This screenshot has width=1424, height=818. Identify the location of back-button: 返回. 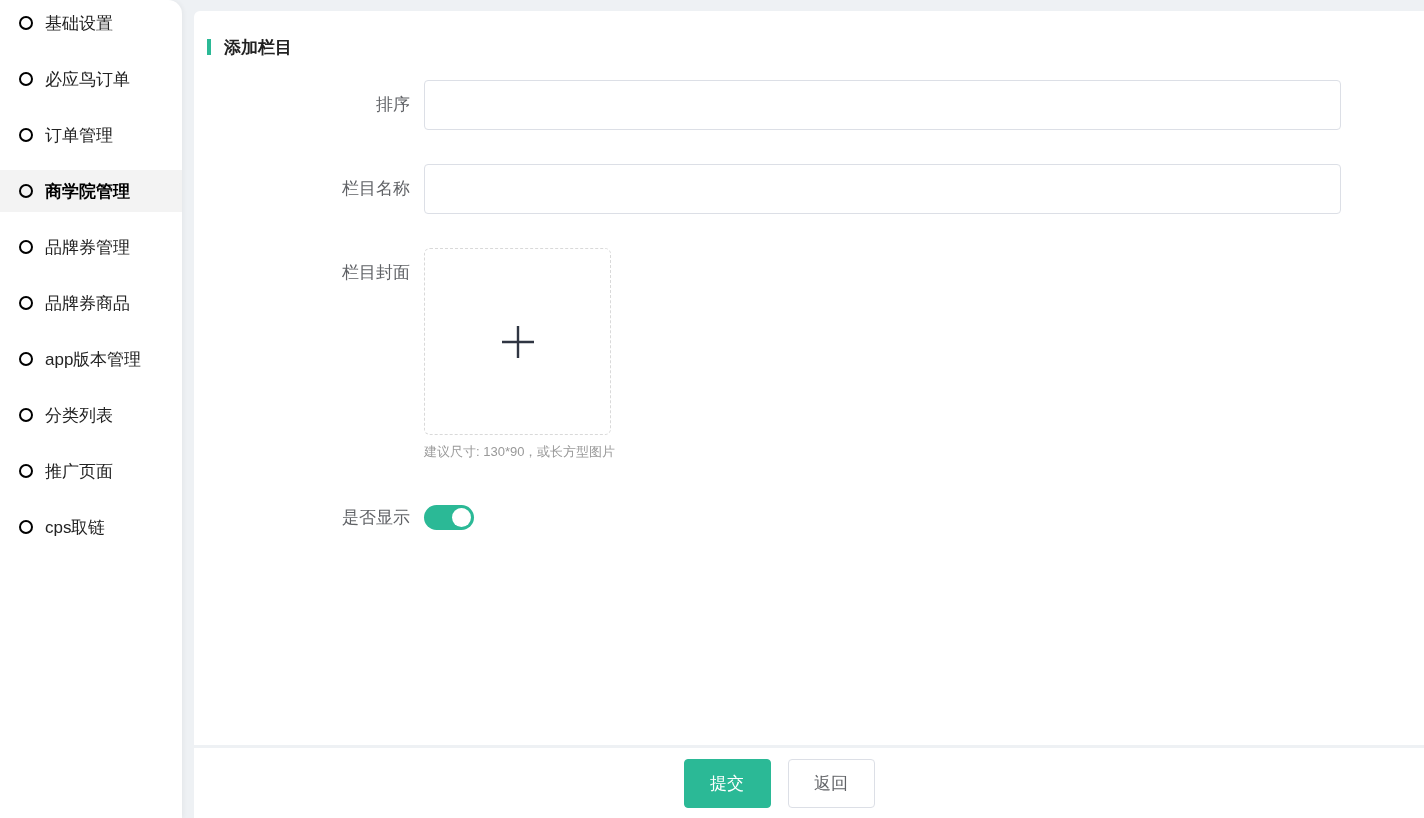
(831, 783).